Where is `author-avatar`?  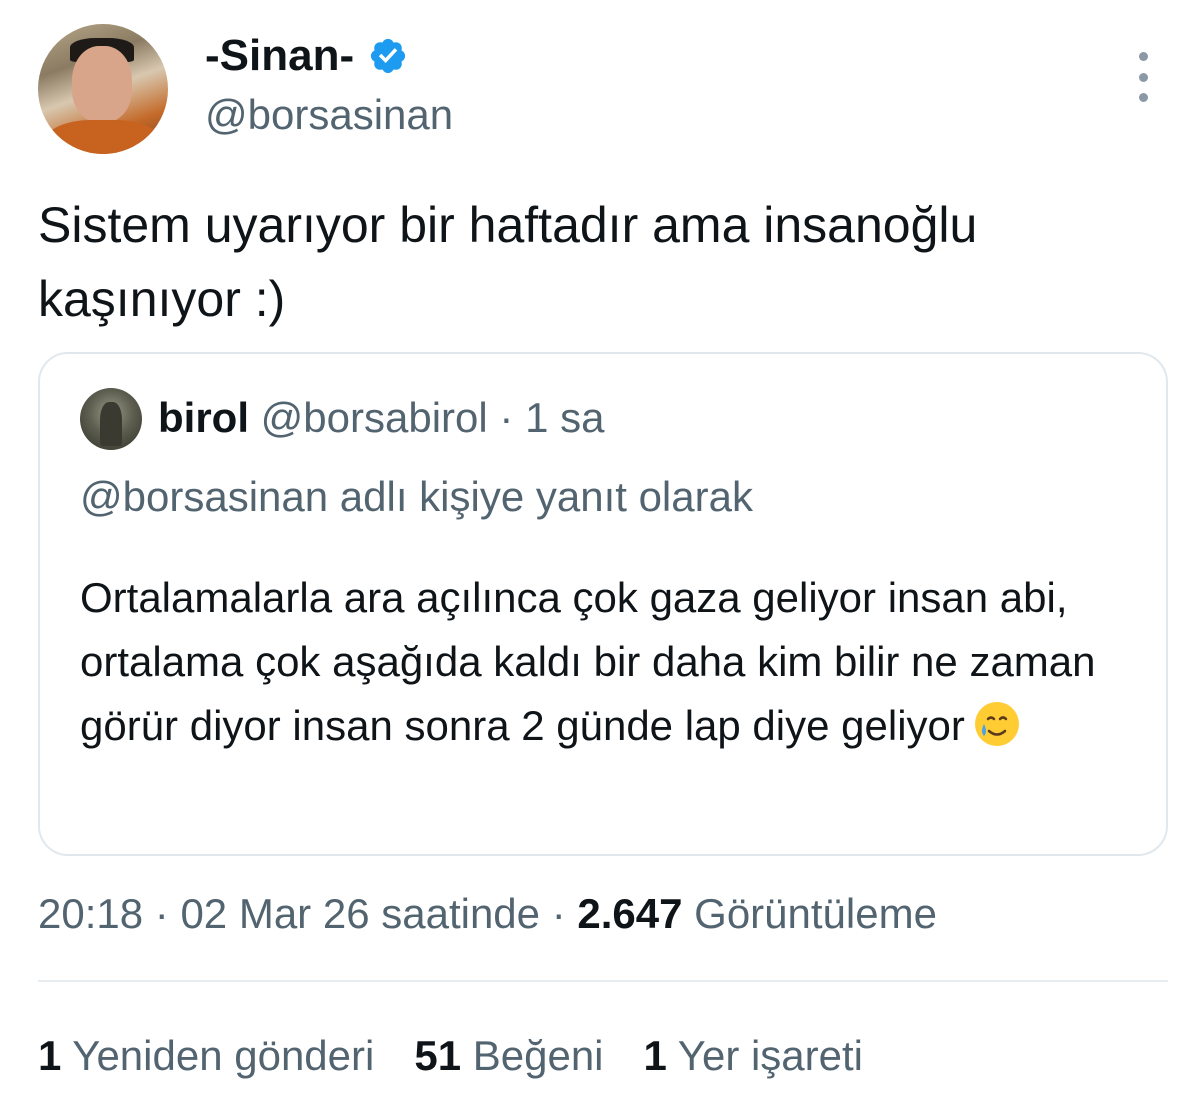
author-avatar is located at coordinates (103, 89).